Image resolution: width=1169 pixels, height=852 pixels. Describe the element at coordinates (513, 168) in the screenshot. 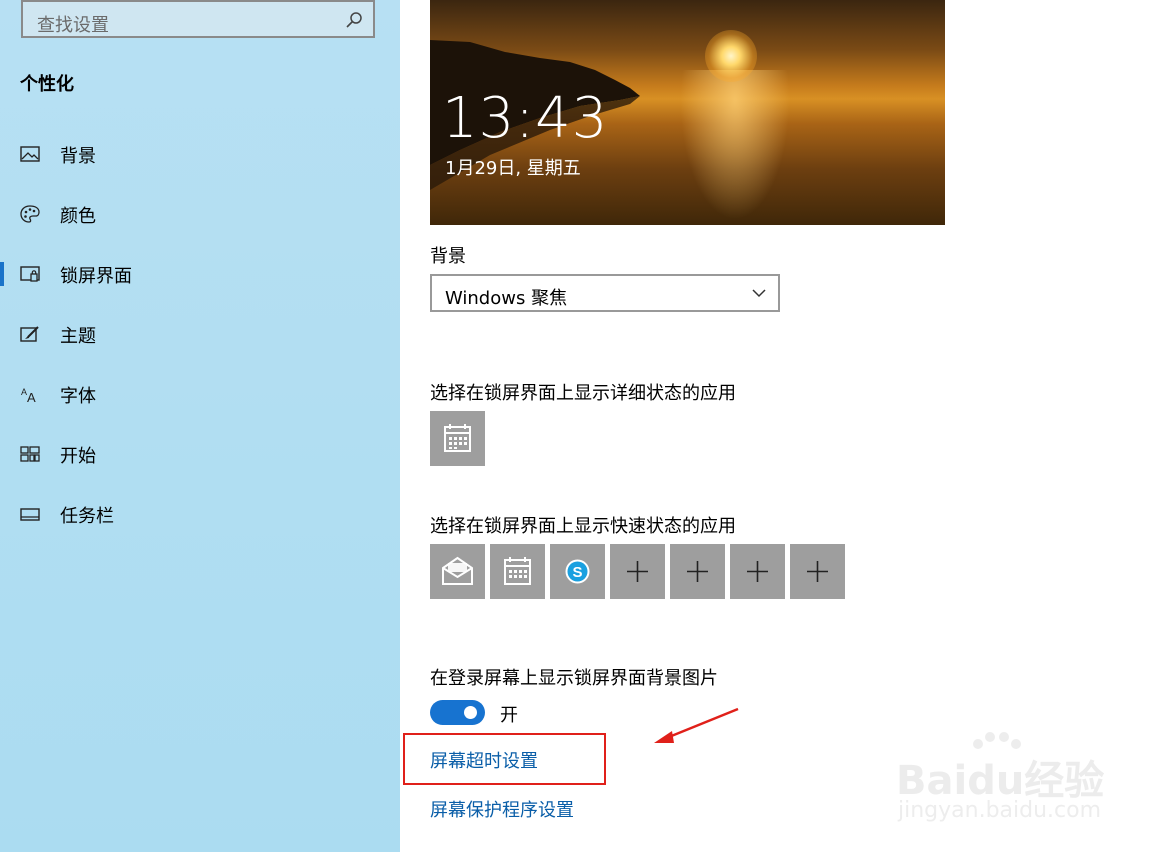

I see `lock-date: 1月29日, 星期五` at that location.